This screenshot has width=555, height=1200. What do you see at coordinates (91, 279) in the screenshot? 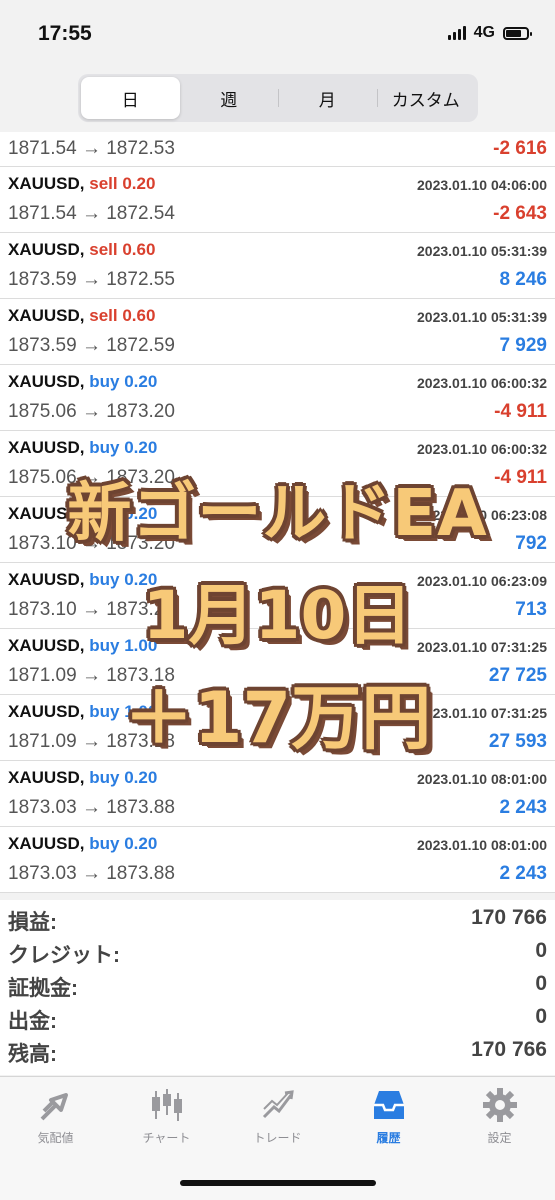
I see `deal-prices: 1873.59 → 1872.55` at bounding box center [91, 279].